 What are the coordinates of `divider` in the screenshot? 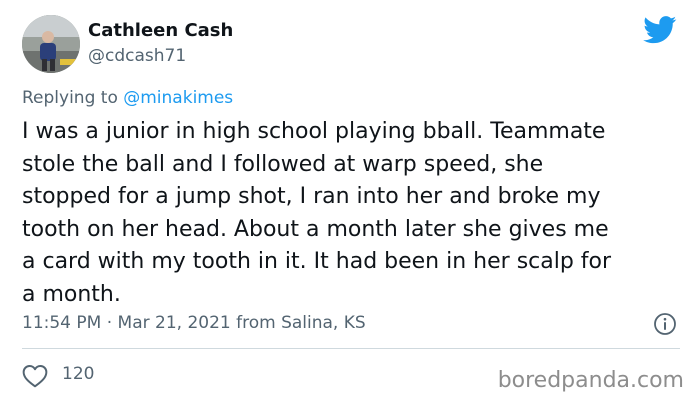 It's located at (351, 348).